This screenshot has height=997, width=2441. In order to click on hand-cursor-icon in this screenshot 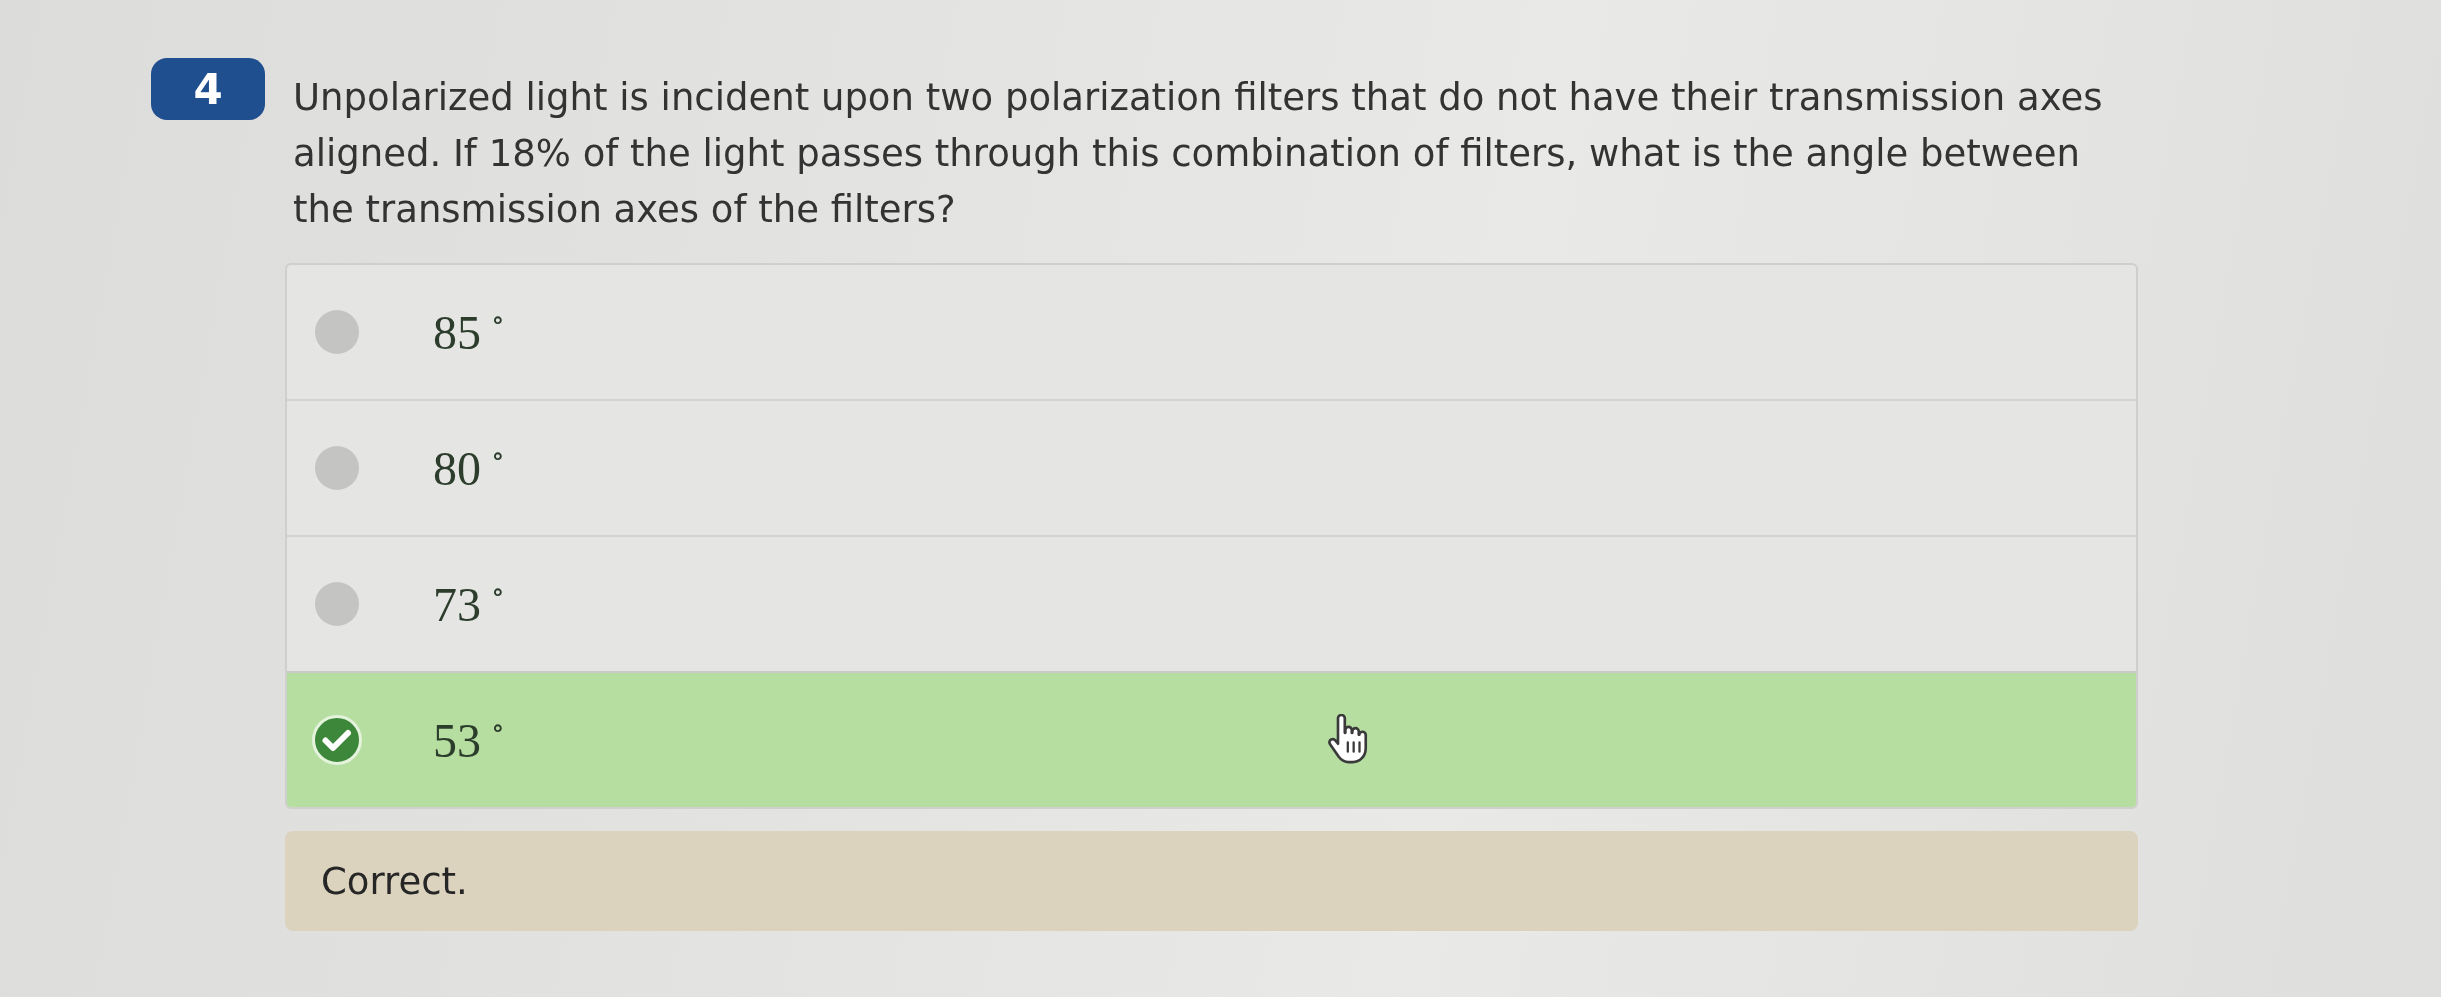, I will do `click(1348, 739)`.